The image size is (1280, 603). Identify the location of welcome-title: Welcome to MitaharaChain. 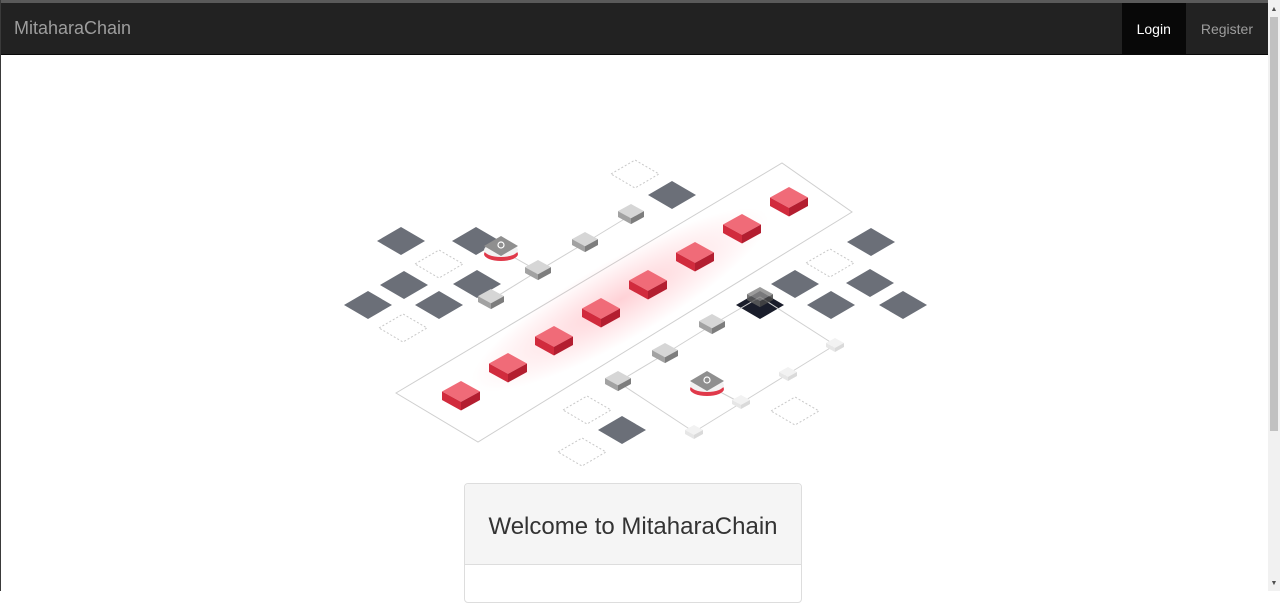
(633, 526).